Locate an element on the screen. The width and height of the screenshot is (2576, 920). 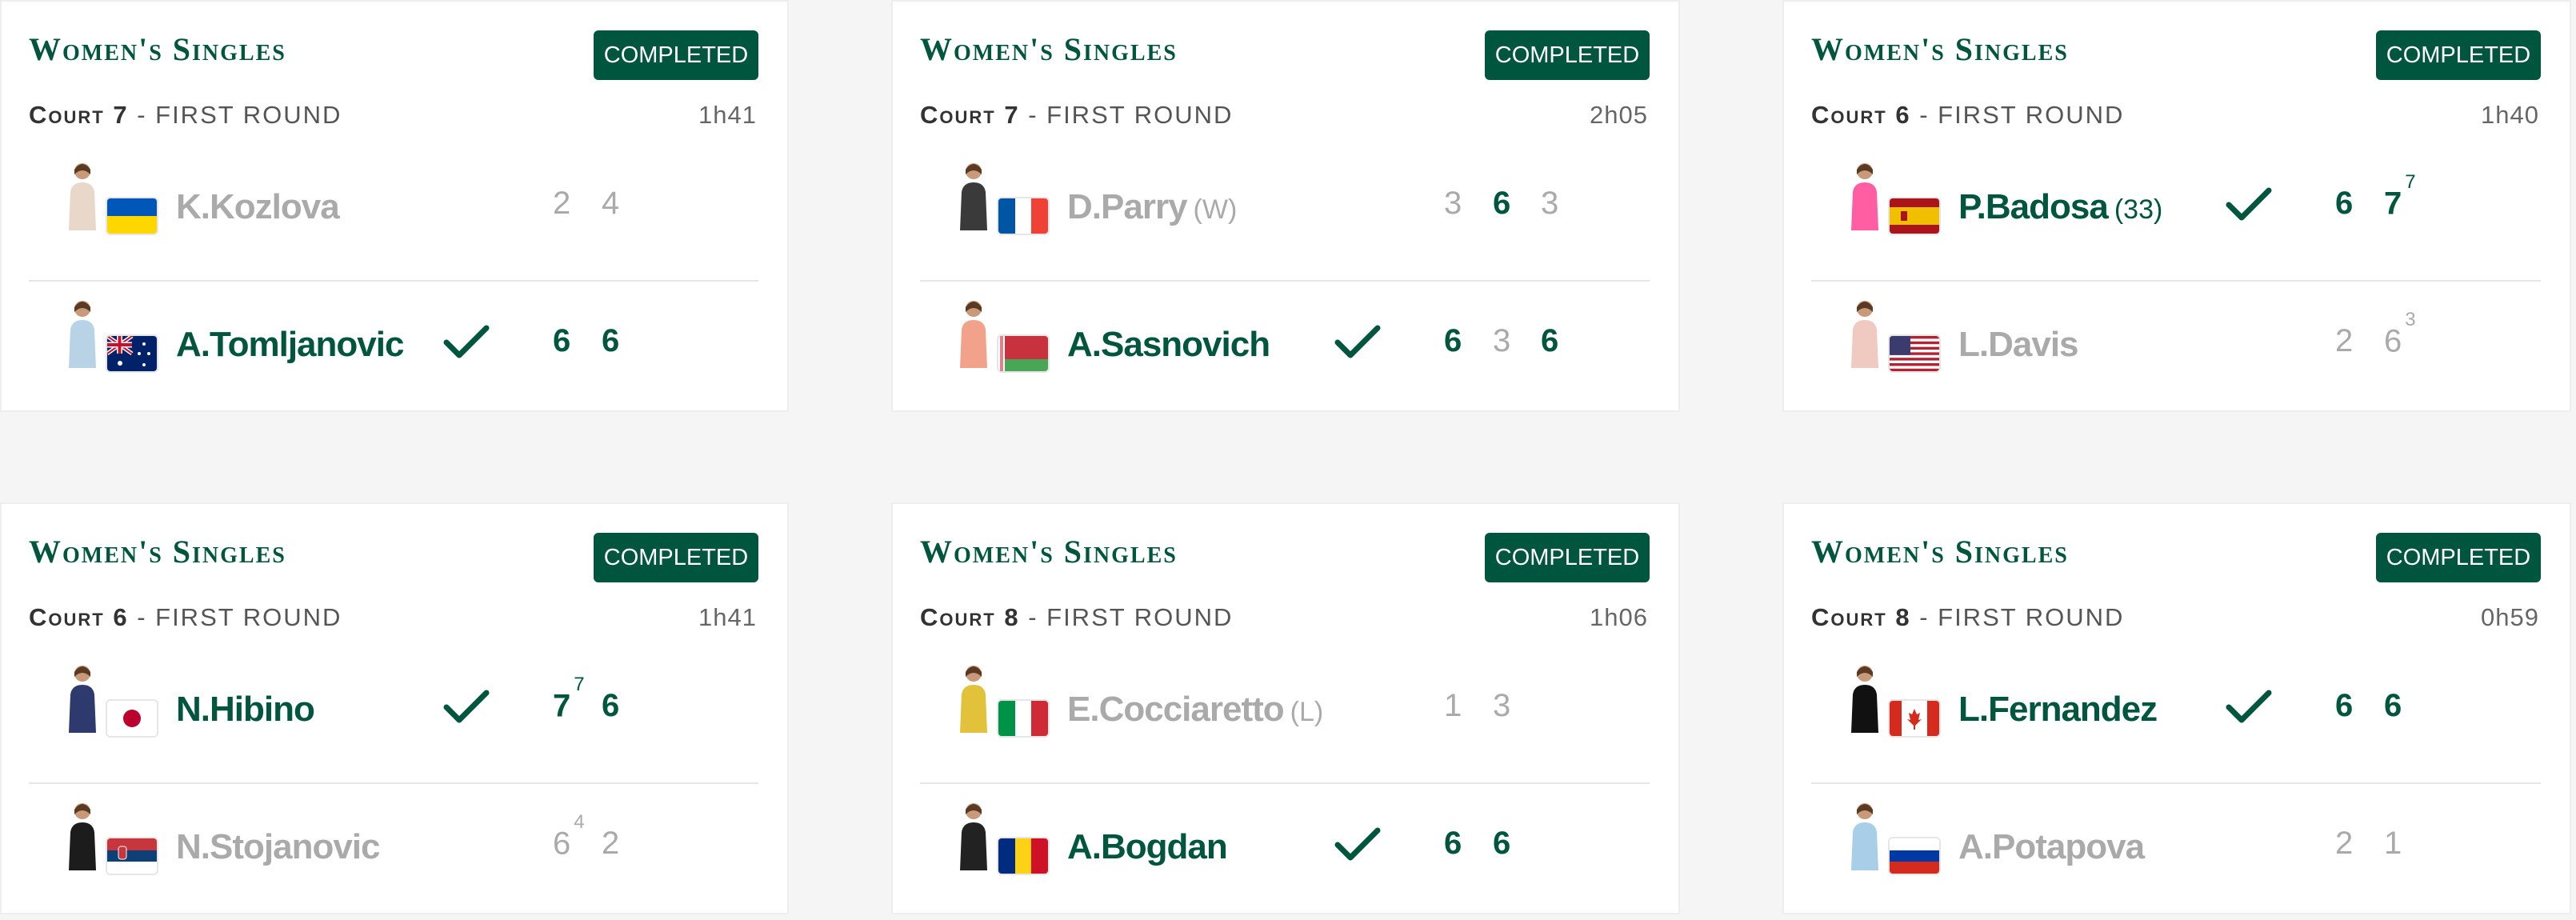
set-score: 4 is located at coordinates (611, 203).